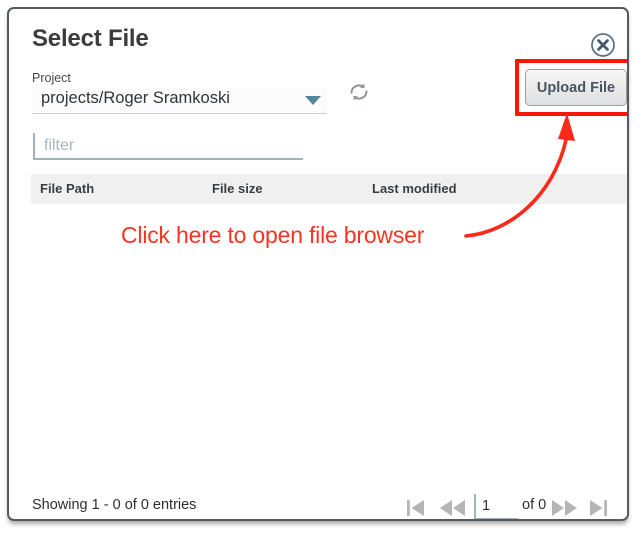 The image size is (642, 536). I want to click on footer-divider, so click(318, 482).